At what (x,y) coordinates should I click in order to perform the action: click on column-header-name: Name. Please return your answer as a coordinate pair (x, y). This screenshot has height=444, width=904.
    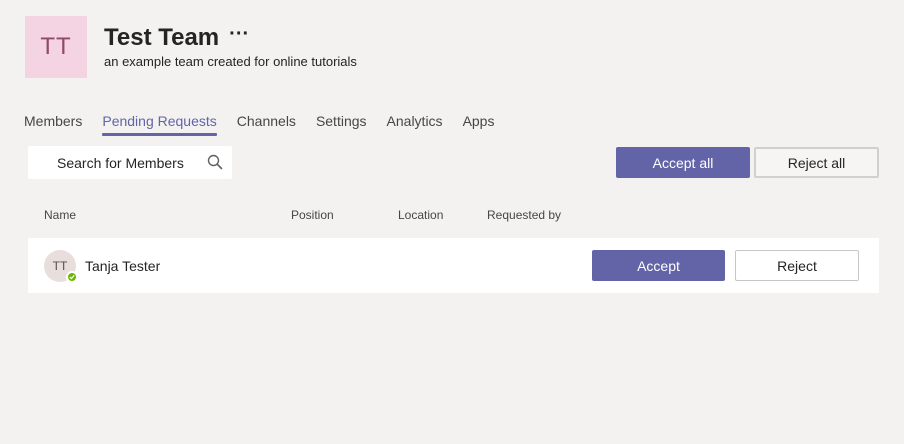
    Looking at the image, I should click on (60, 215).